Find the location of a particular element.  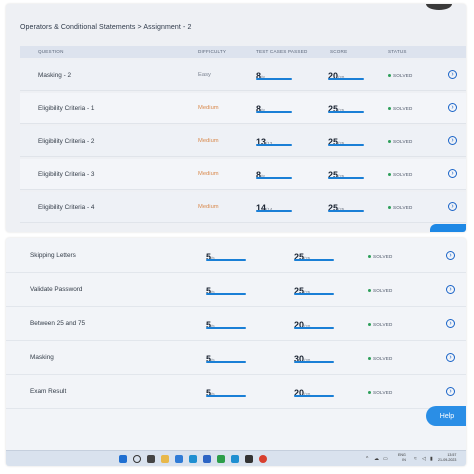

battery-icon: ▭ is located at coordinates (385, 459).